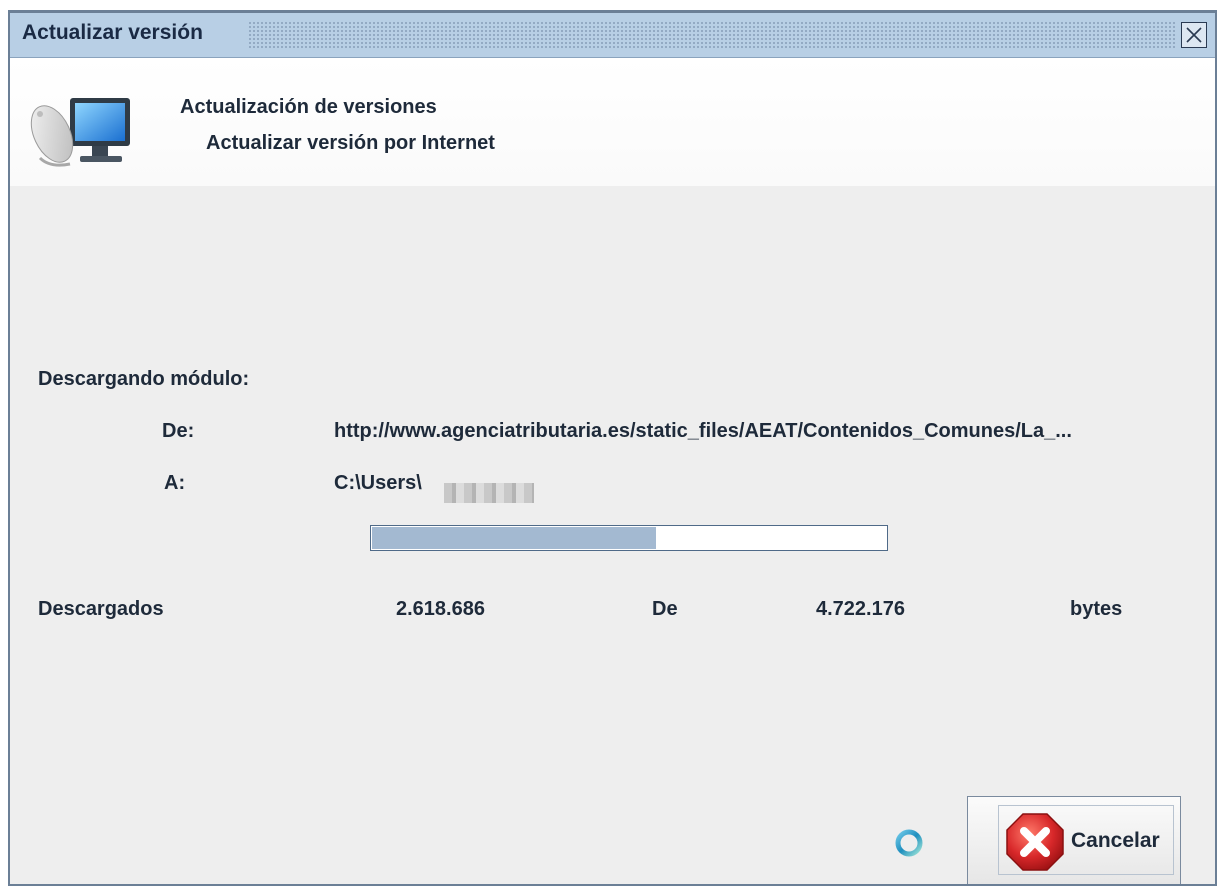 The image size is (1219, 888). Describe the element at coordinates (665, 609) in the screenshot. I see `of-label: De` at that location.